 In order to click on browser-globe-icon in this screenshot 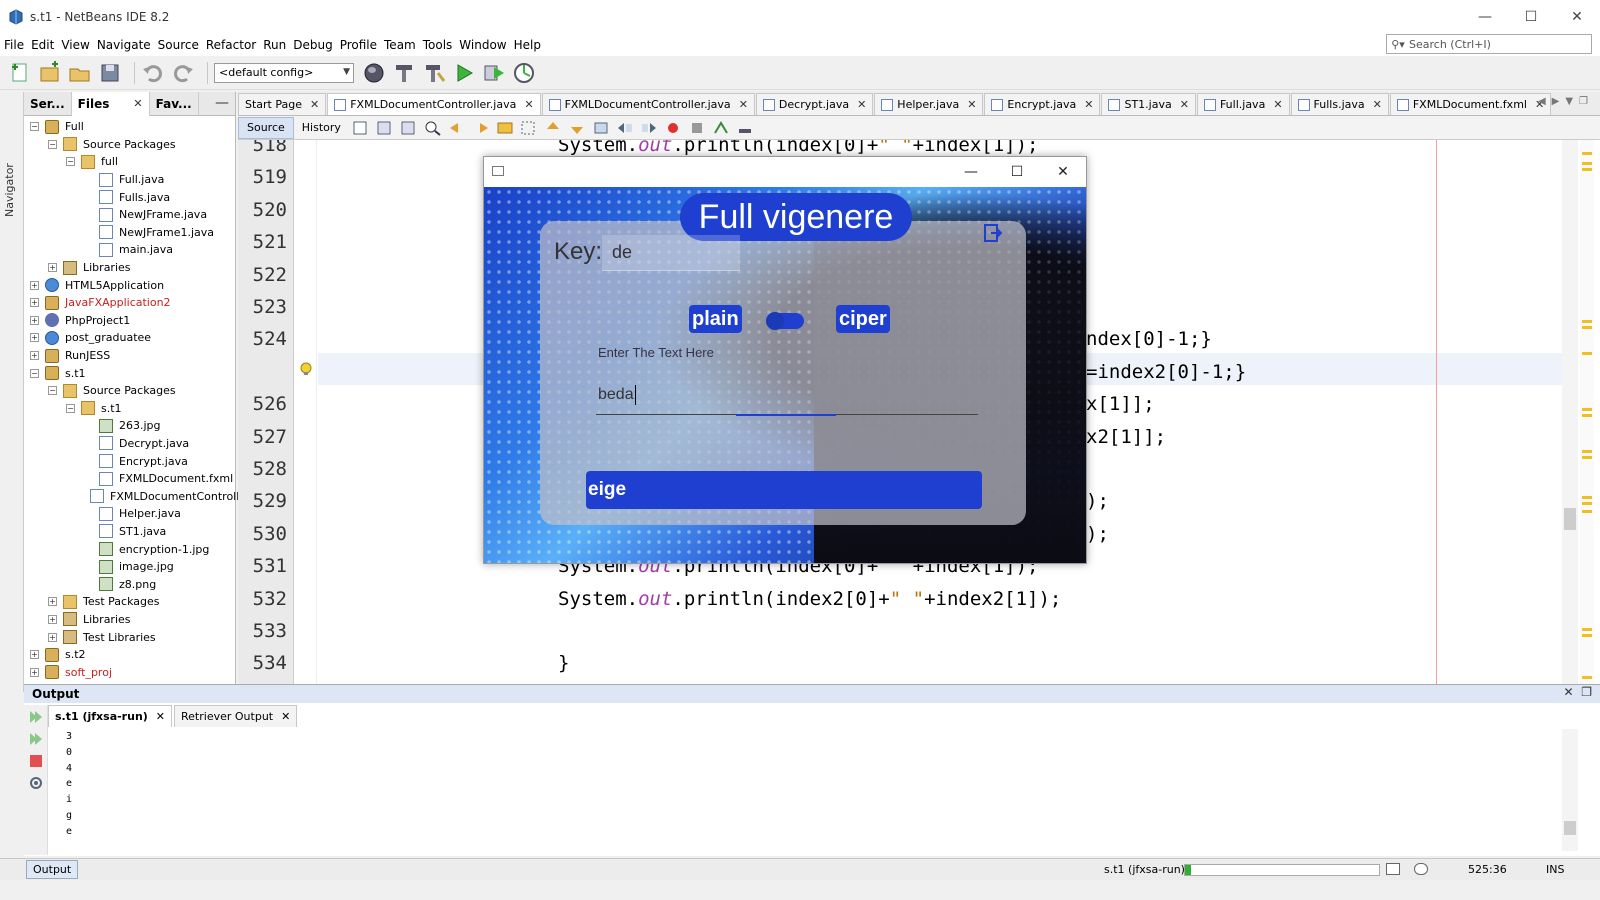, I will do `click(374, 73)`.